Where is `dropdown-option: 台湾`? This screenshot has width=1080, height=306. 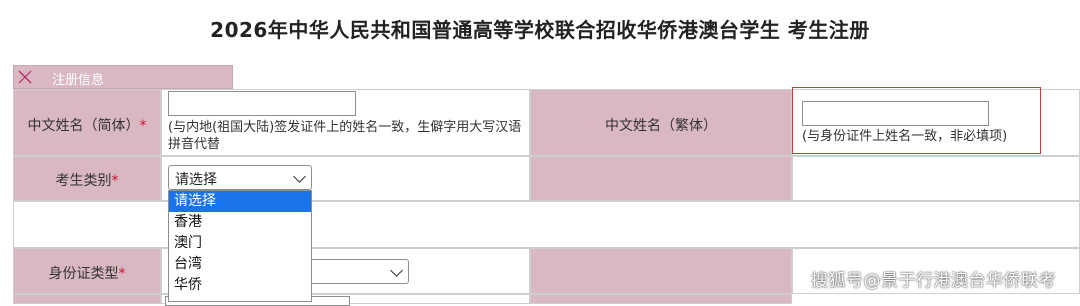
dropdown-option: 台湾 is located at coordinates (240, 264).